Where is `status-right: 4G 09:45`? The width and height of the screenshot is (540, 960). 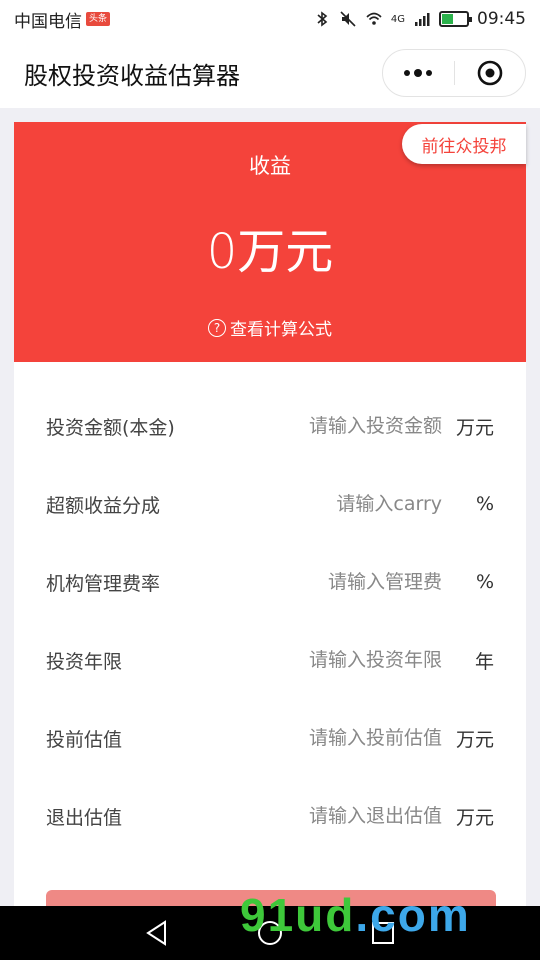 status-right: 4G 09:45 is located at coordinates (419, 19).